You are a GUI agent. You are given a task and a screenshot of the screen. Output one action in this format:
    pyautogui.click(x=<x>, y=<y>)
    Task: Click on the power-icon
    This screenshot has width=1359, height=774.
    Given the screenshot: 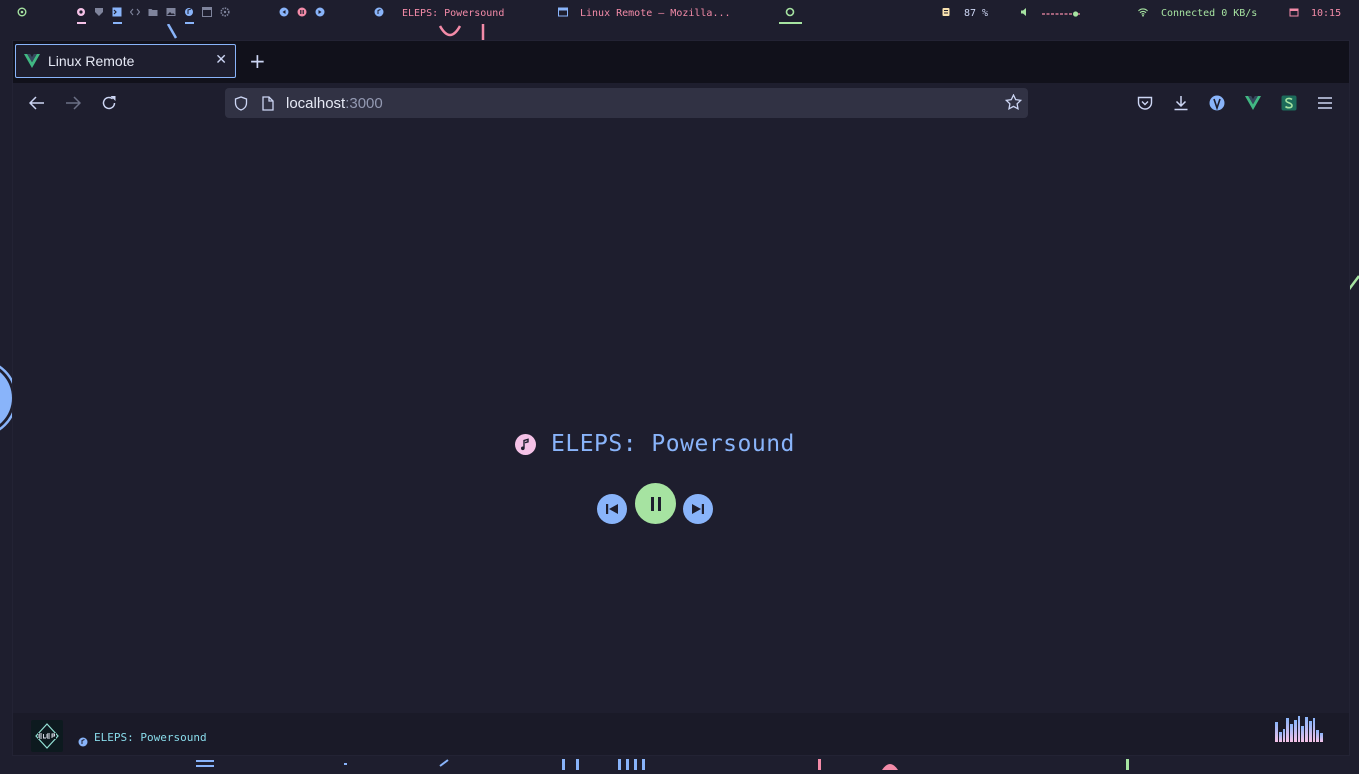 What is the action you would take?
    pyautogui.click(x=22, y=12)
    